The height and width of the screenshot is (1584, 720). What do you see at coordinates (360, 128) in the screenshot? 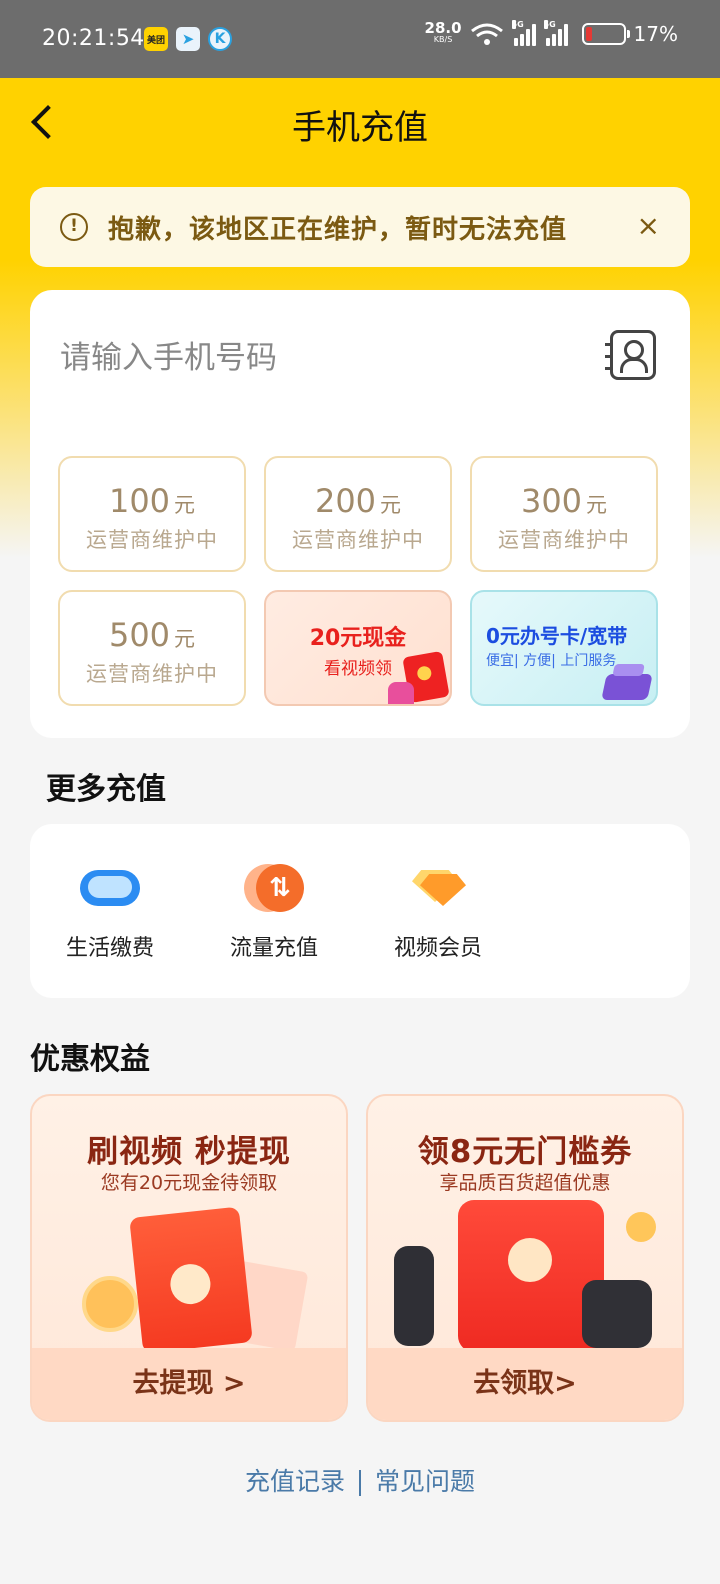
I see `page-title: 手机充值` at bounding box center [360, 128].